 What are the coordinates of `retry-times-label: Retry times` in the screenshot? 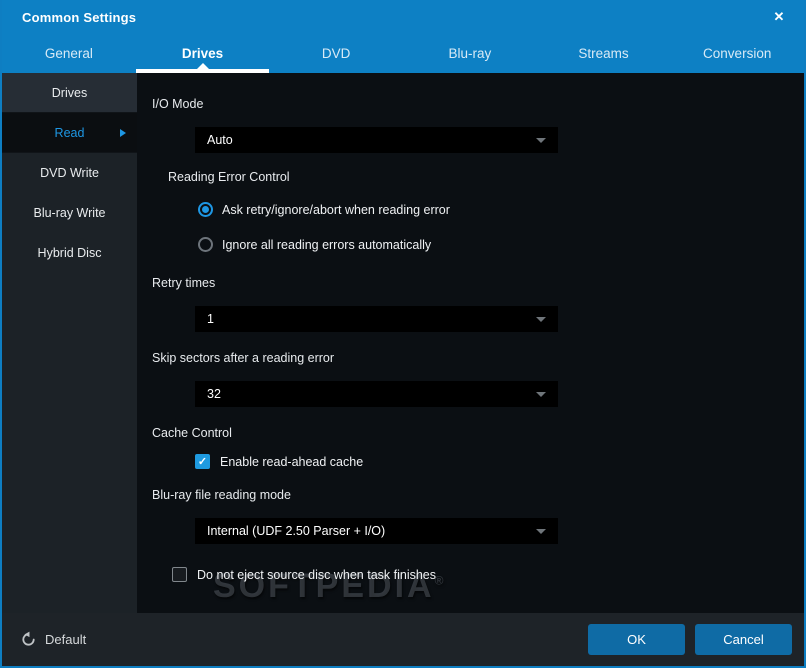 It's located at (184, 283).